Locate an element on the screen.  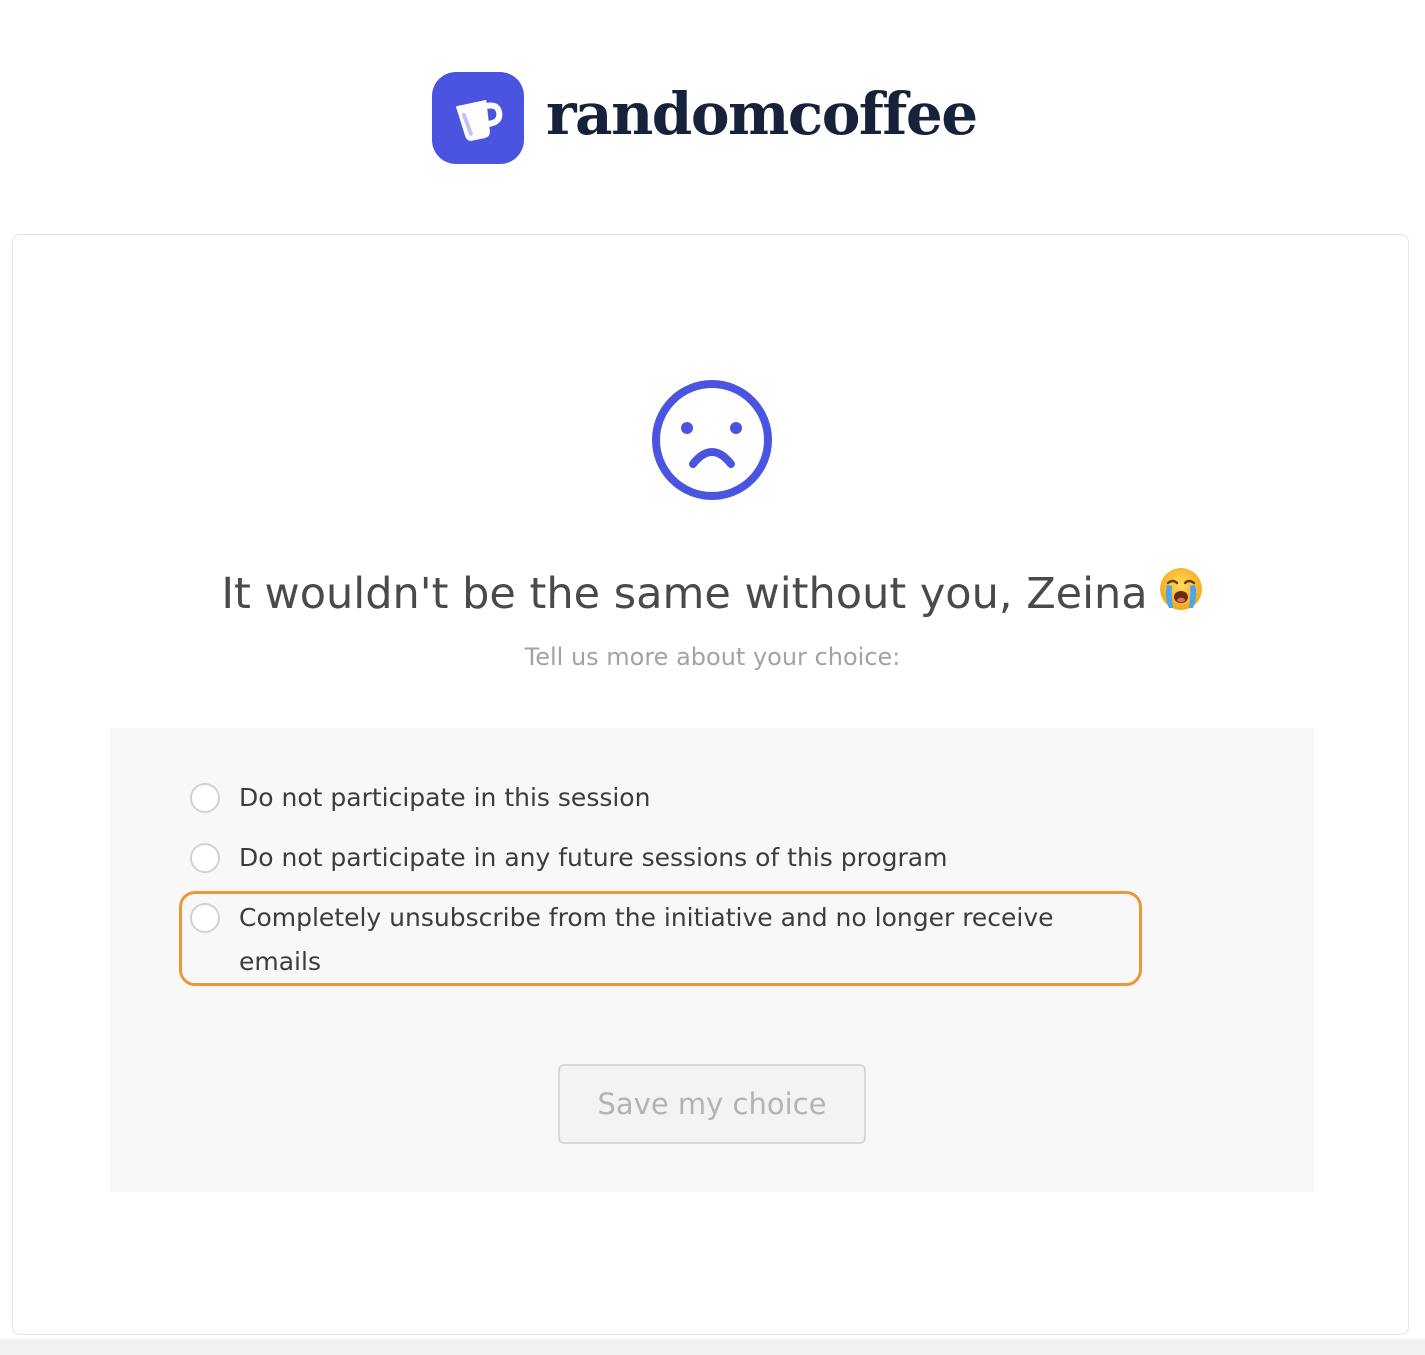
radio-skip-session is located at coordinates (205, 798).